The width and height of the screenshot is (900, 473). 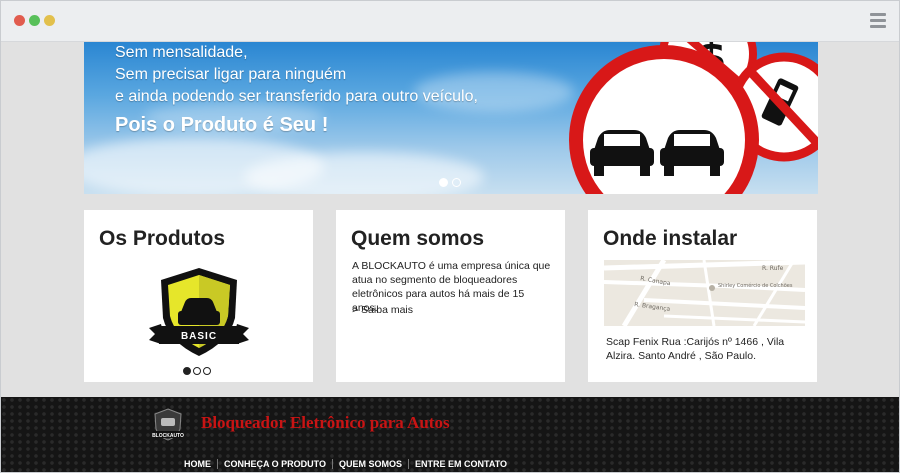 I want to click on about-title: Quem somos, so click(x=418, y=238).